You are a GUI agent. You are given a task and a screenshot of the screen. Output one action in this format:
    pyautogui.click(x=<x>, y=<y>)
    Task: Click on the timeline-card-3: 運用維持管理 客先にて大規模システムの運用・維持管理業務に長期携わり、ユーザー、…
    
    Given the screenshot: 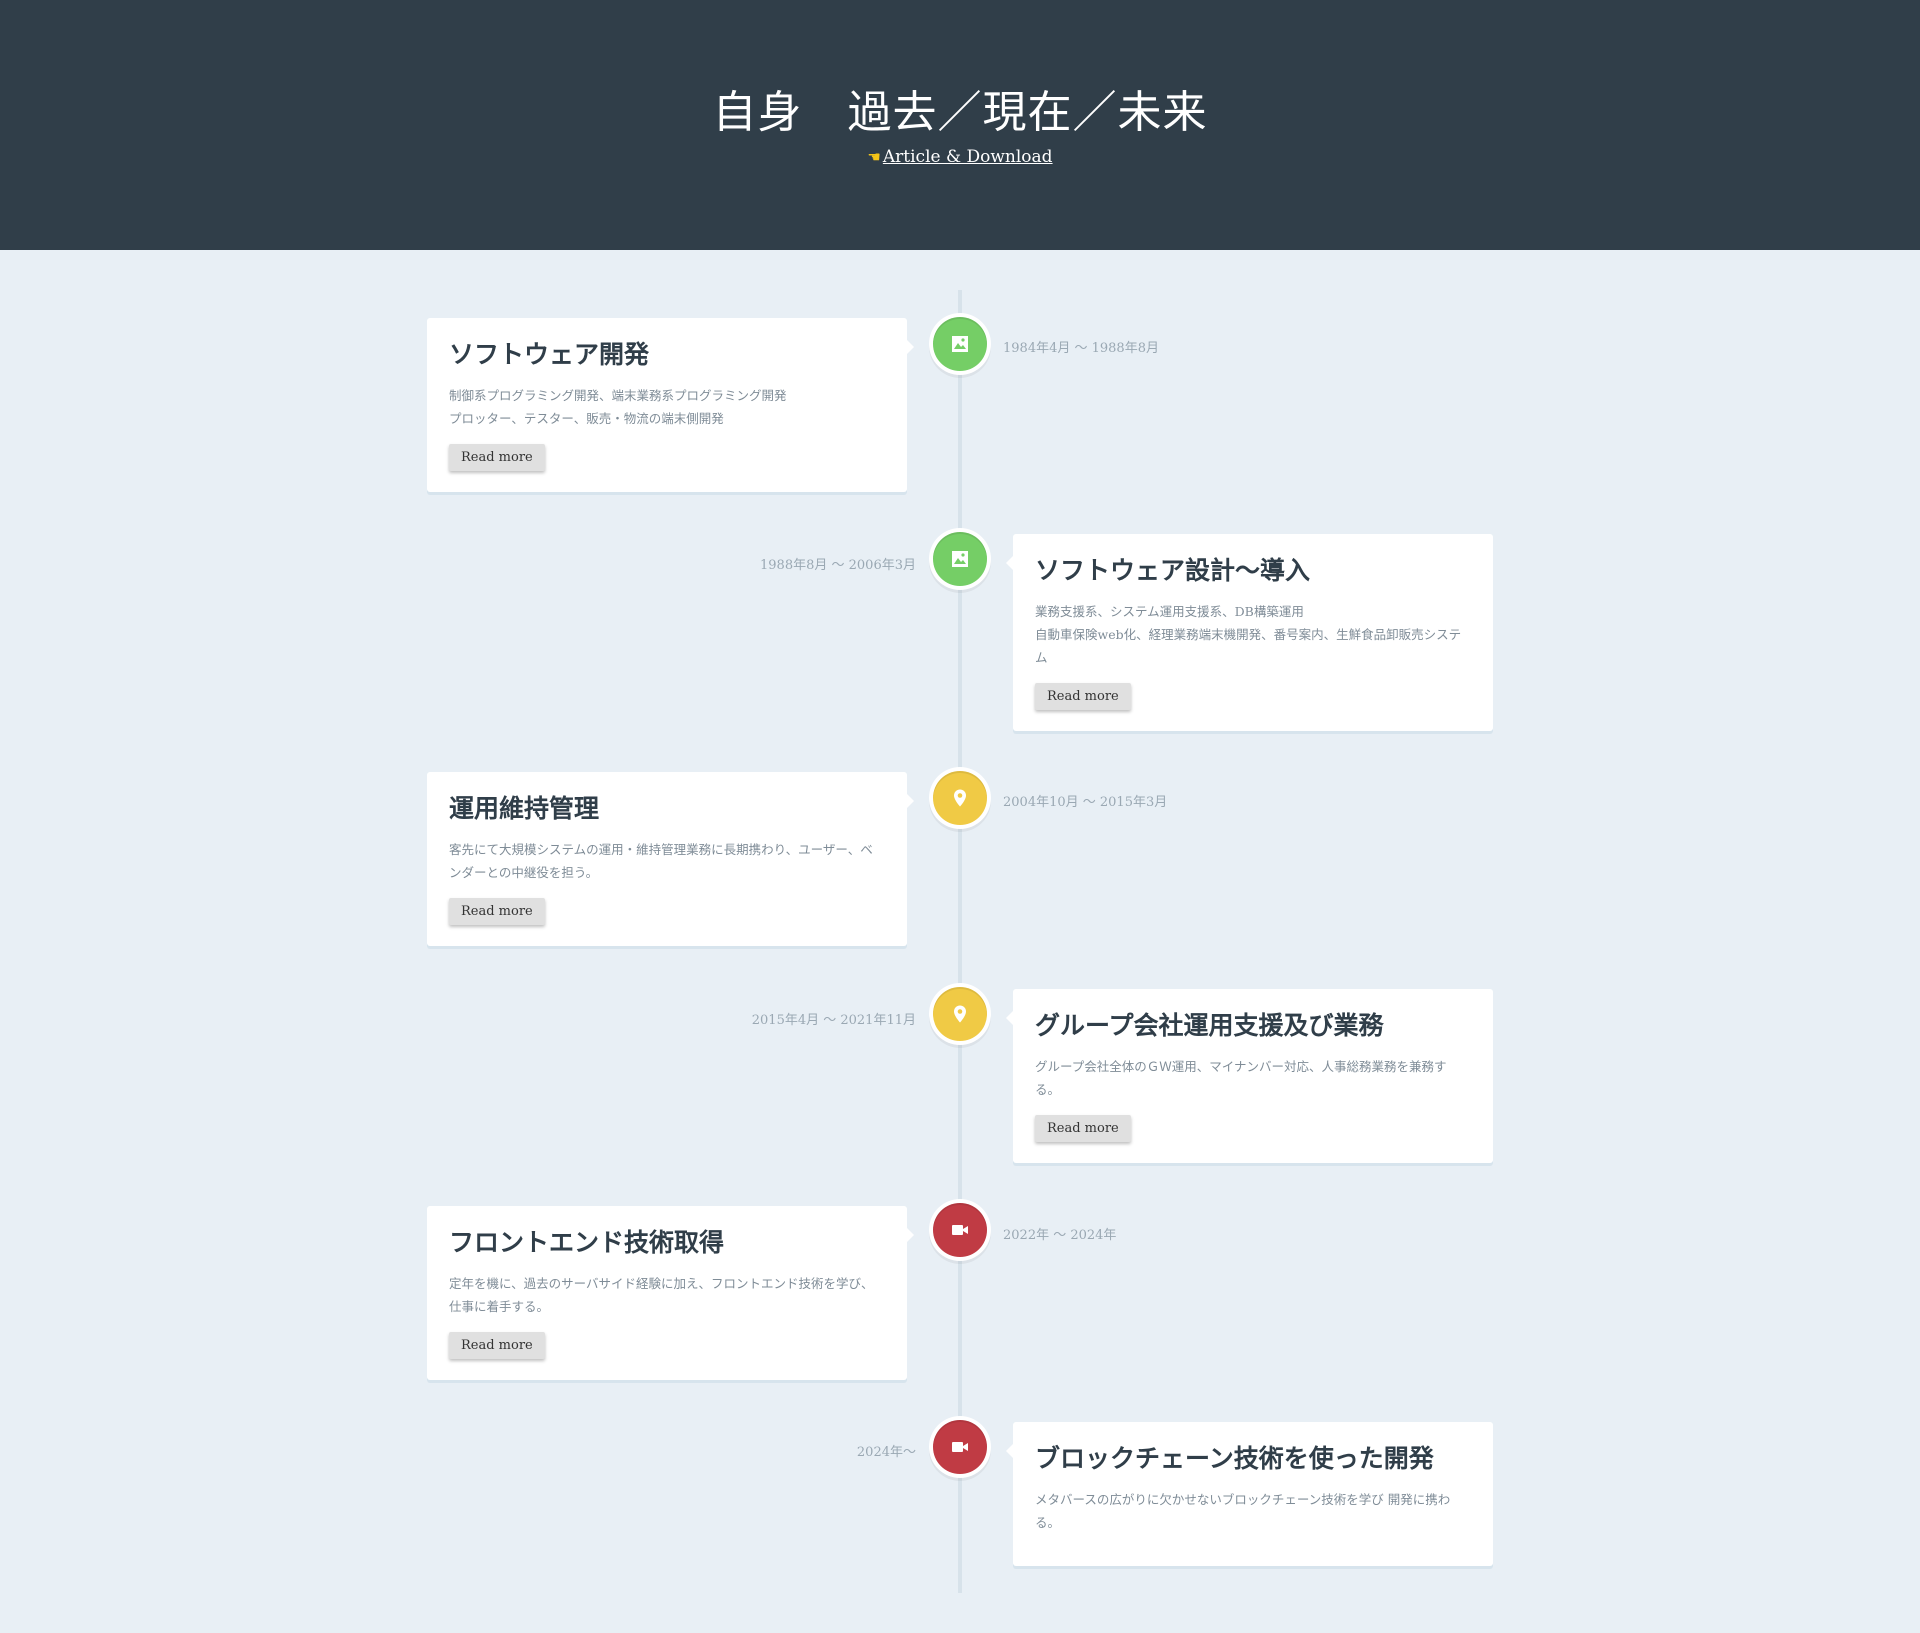 What is the action you would take?
    pyautogui.click(x=670, y=859)
    